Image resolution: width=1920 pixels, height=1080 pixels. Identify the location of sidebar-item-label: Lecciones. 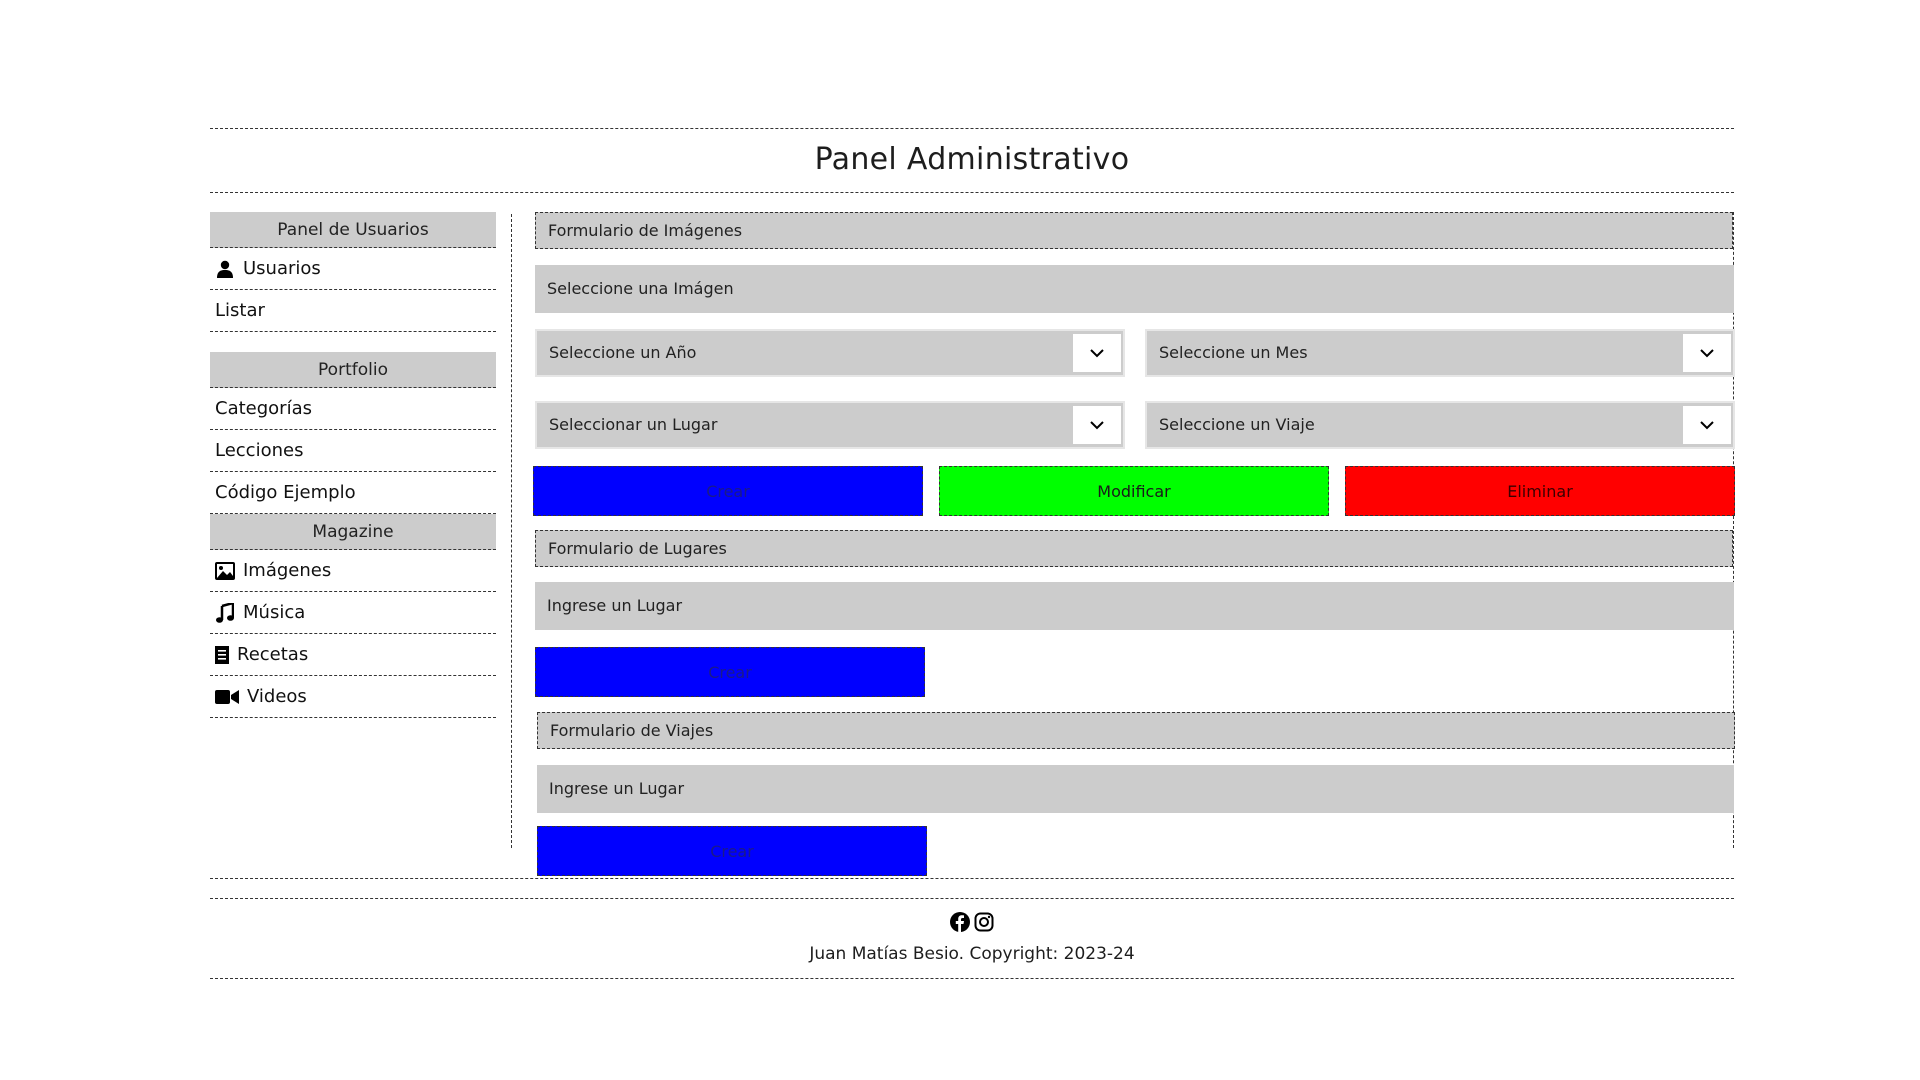
(259, 450).